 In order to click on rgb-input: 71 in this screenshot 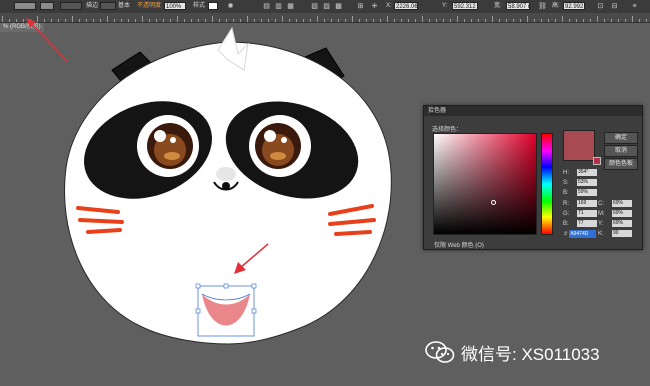, I will do `click(587, 213)`.